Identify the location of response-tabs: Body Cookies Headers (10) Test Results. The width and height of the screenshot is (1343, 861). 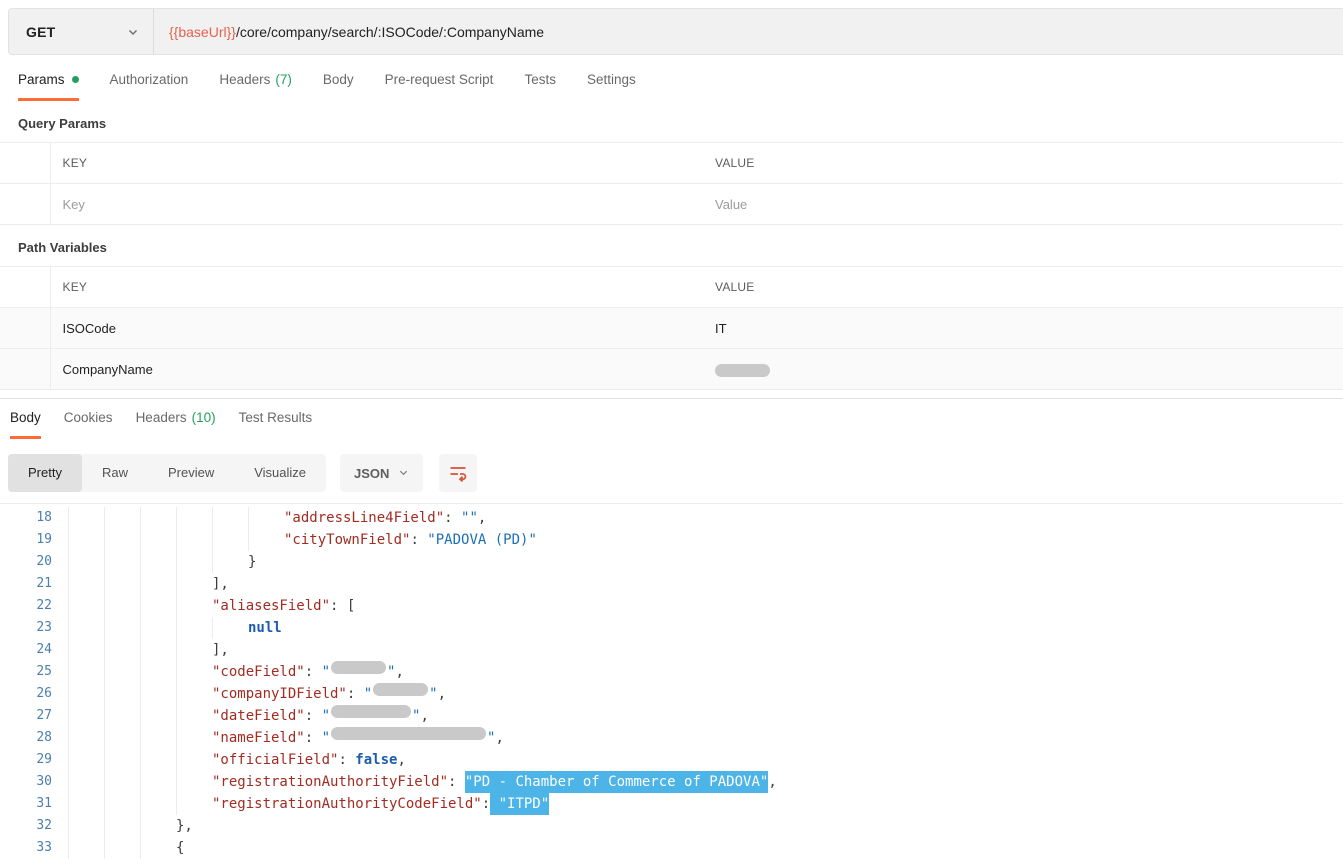
(671, 424).